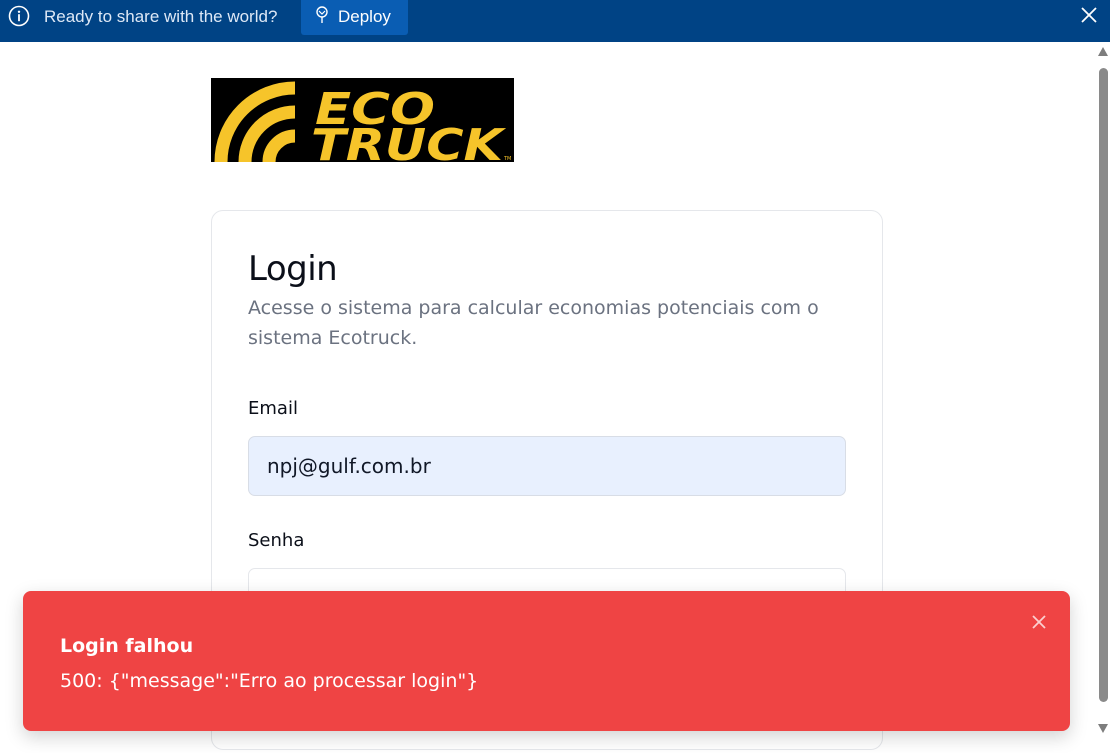  I want to click on toast-title: Login falhou, so click(127, 646).